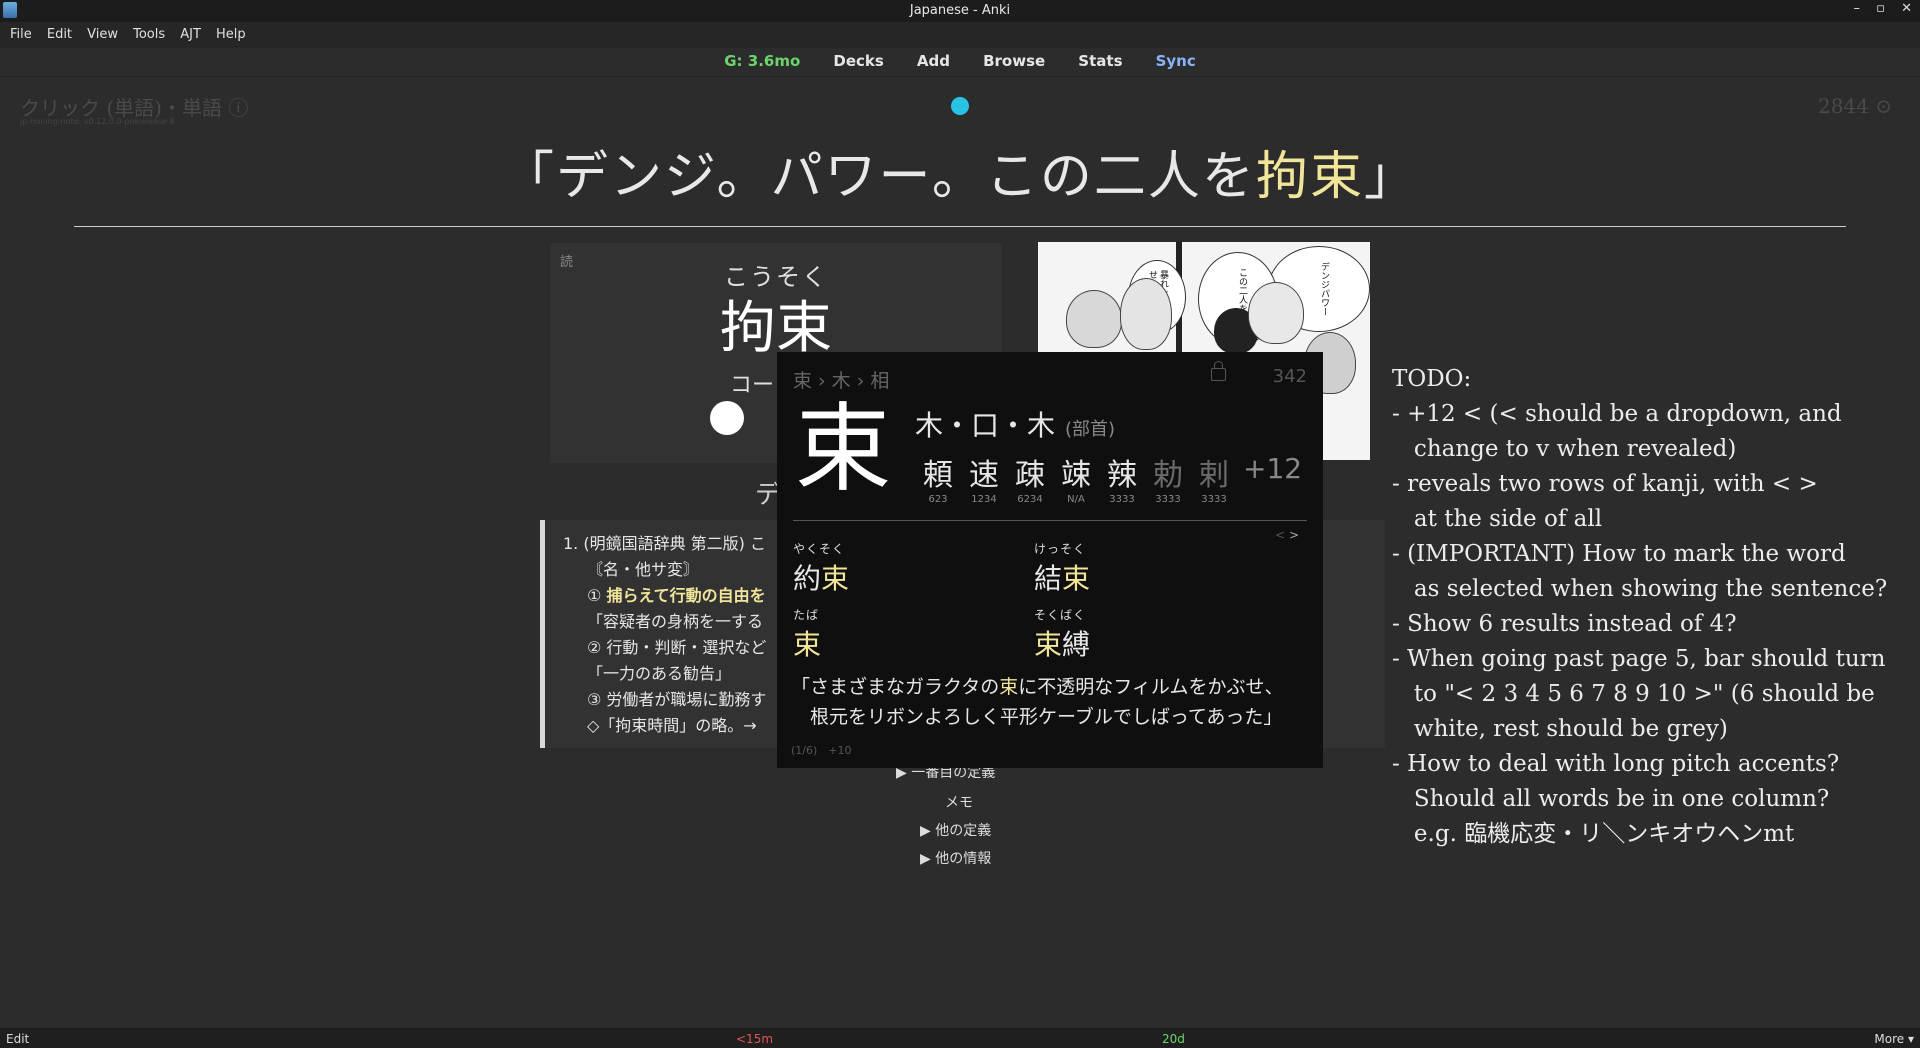 The height and width of the screenshot is (1048, 1920). What do you see at coordinates (1289, 376) in the screenshot?
I see `kanji-frequency: 342` at bounding box center [1289, 376].